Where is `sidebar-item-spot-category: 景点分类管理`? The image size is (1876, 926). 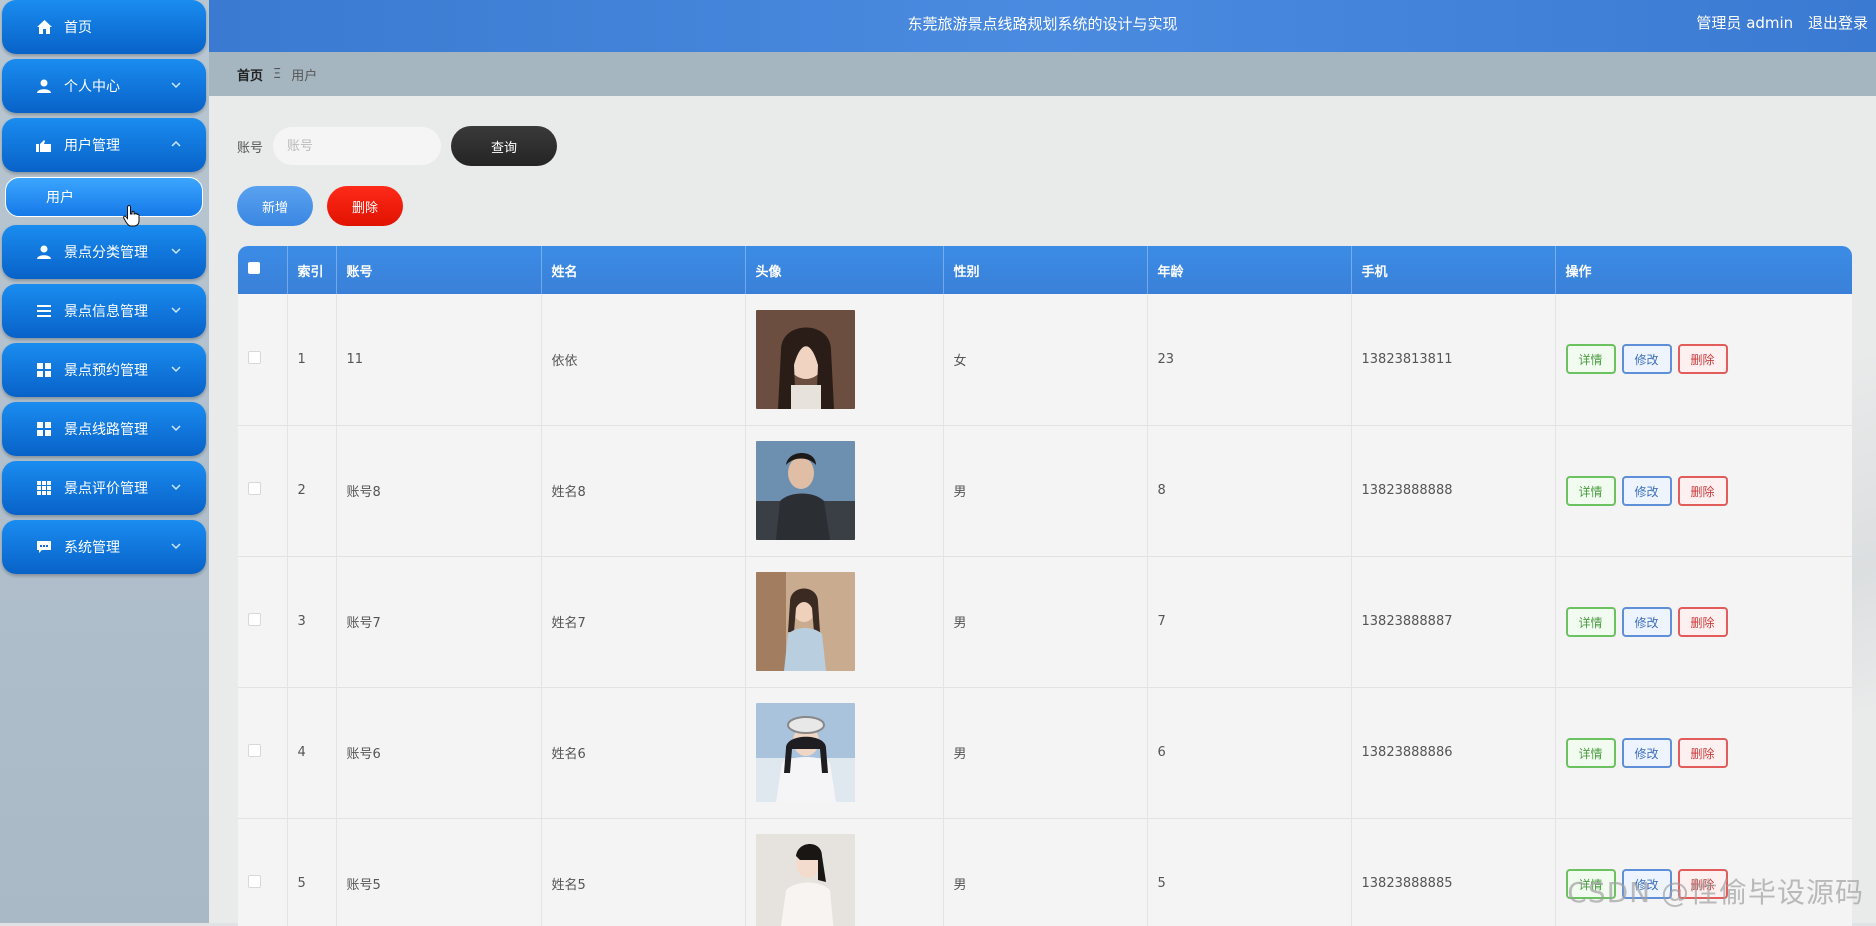 sidebar-item-spot-category: 景点分类管理 is located at coordinates (104, 252).